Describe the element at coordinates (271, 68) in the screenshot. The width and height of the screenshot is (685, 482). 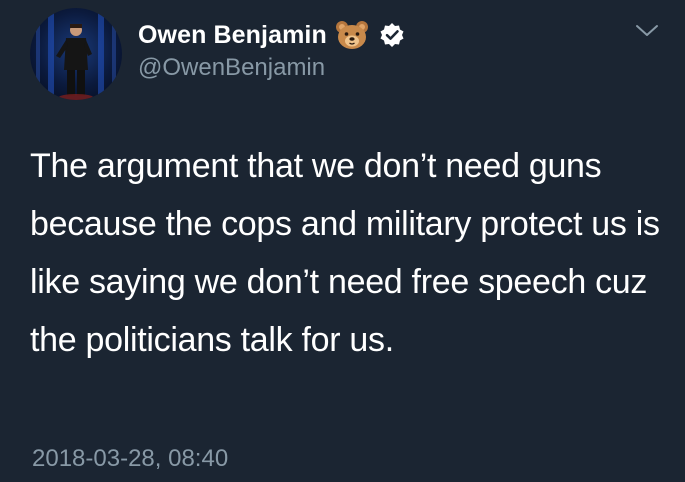
I see `user-handle: @OwenBenjamin` at that location.